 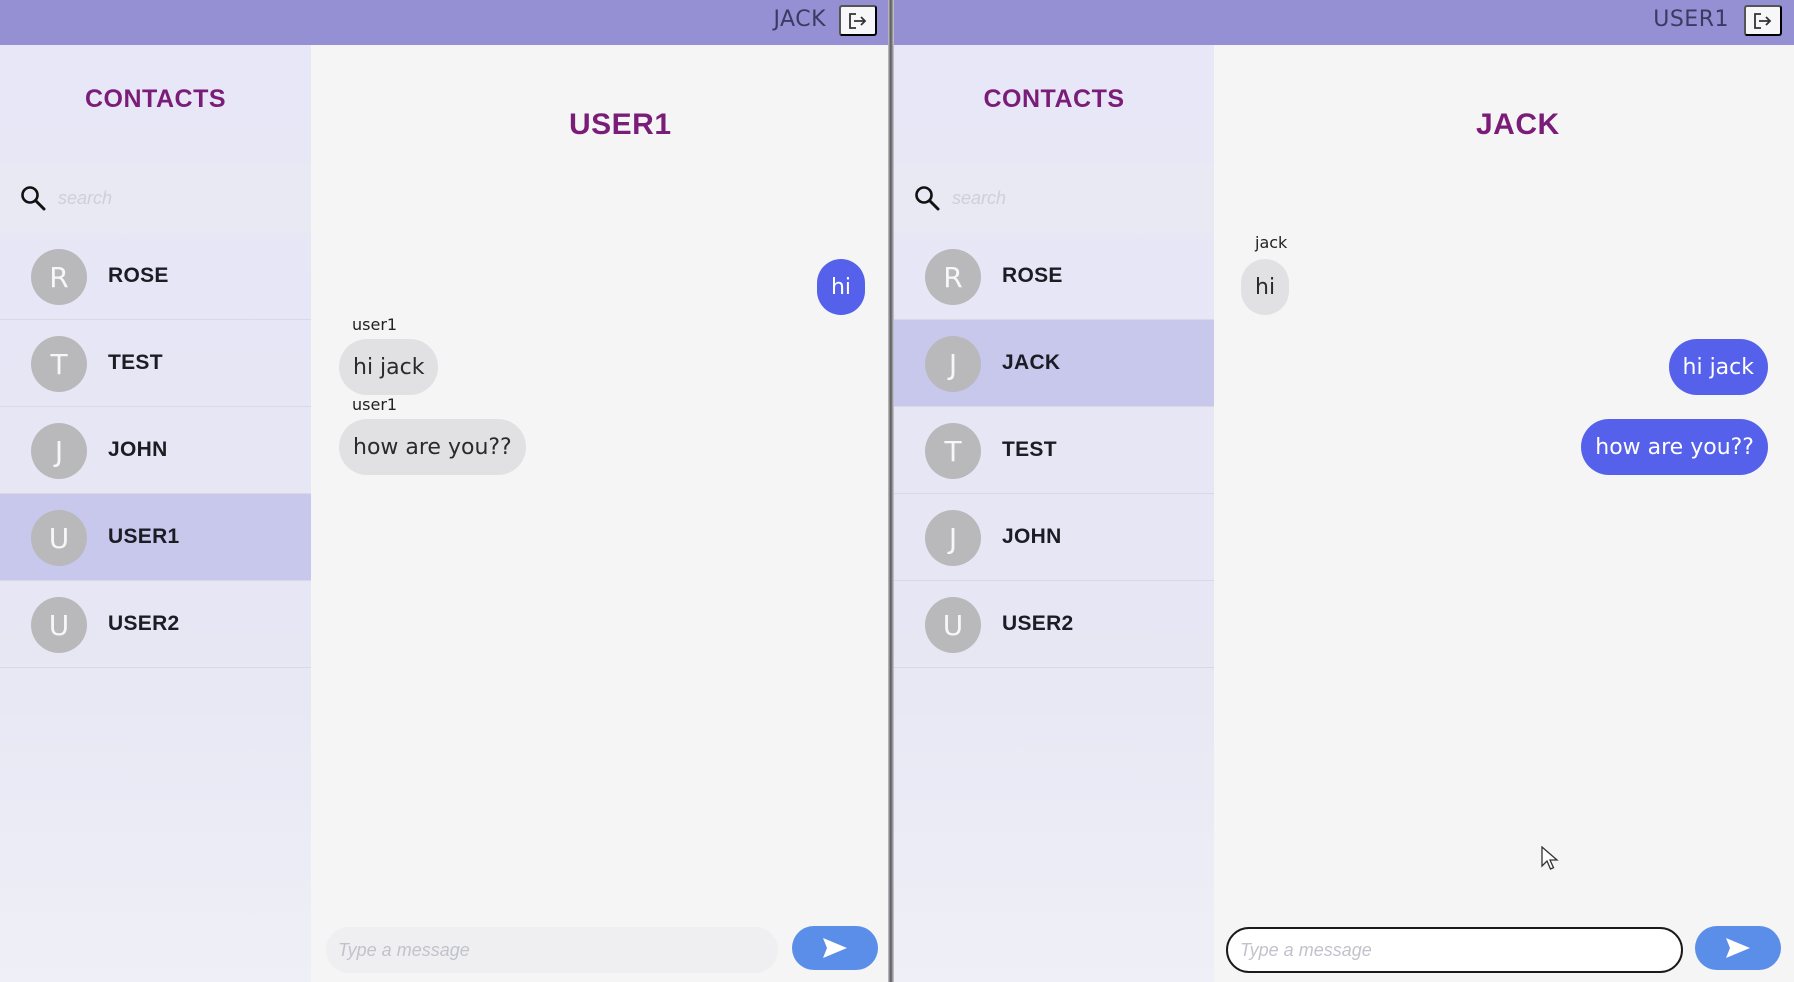 I want to click on contact-item-jack: J JACK, so click(x=1054, y=363).